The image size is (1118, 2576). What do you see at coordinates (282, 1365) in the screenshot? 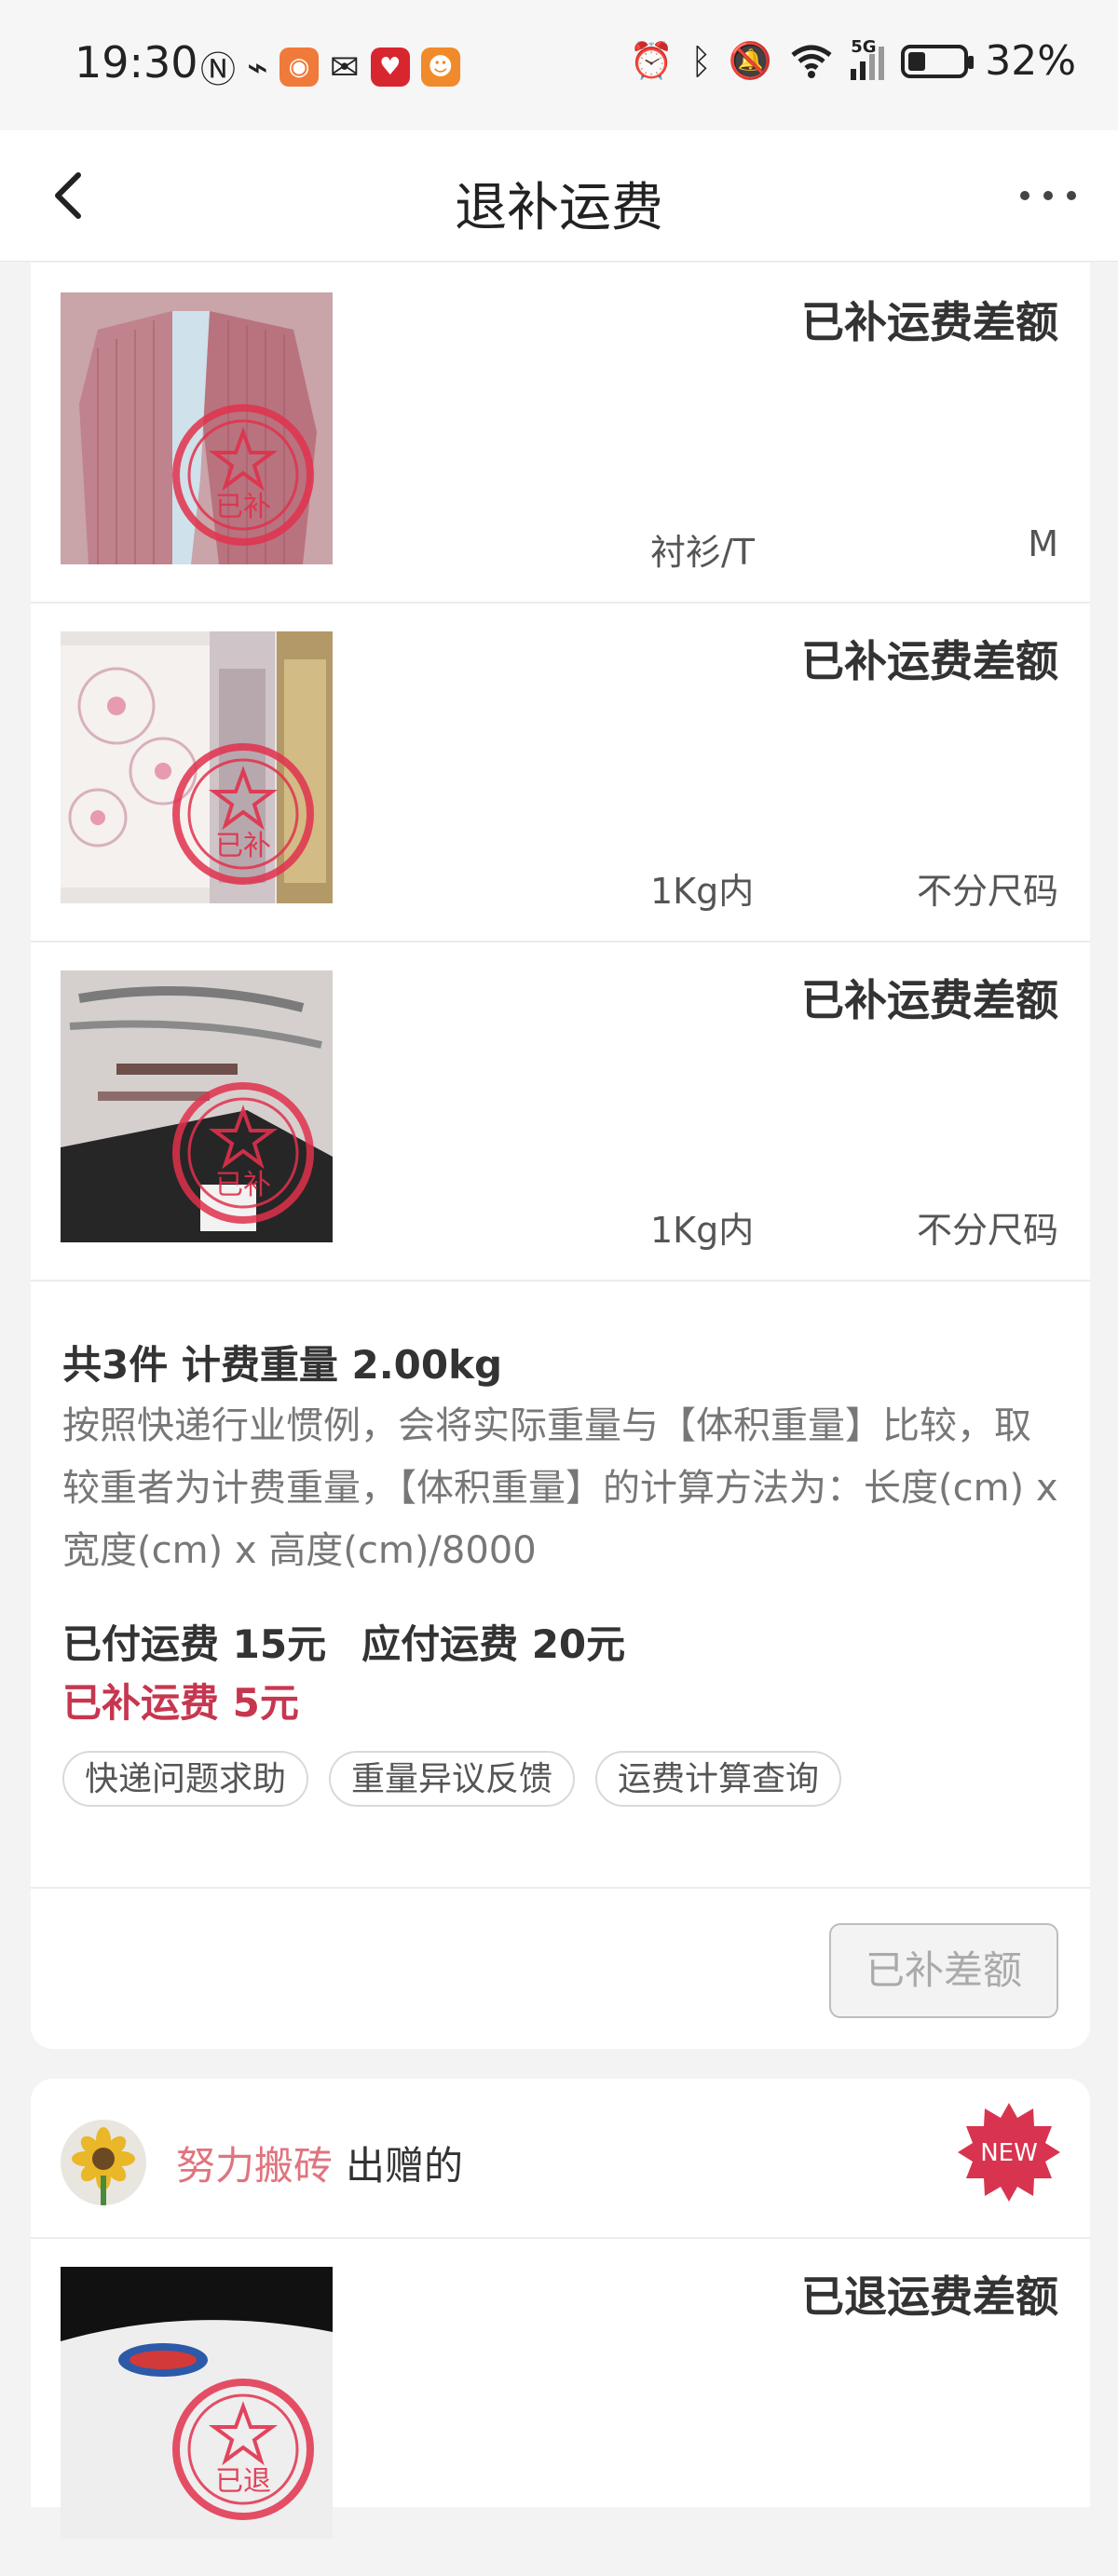
I see `summary-headline: 共3件 计费重量 2.00kg` at bounding box center [282, 1365].